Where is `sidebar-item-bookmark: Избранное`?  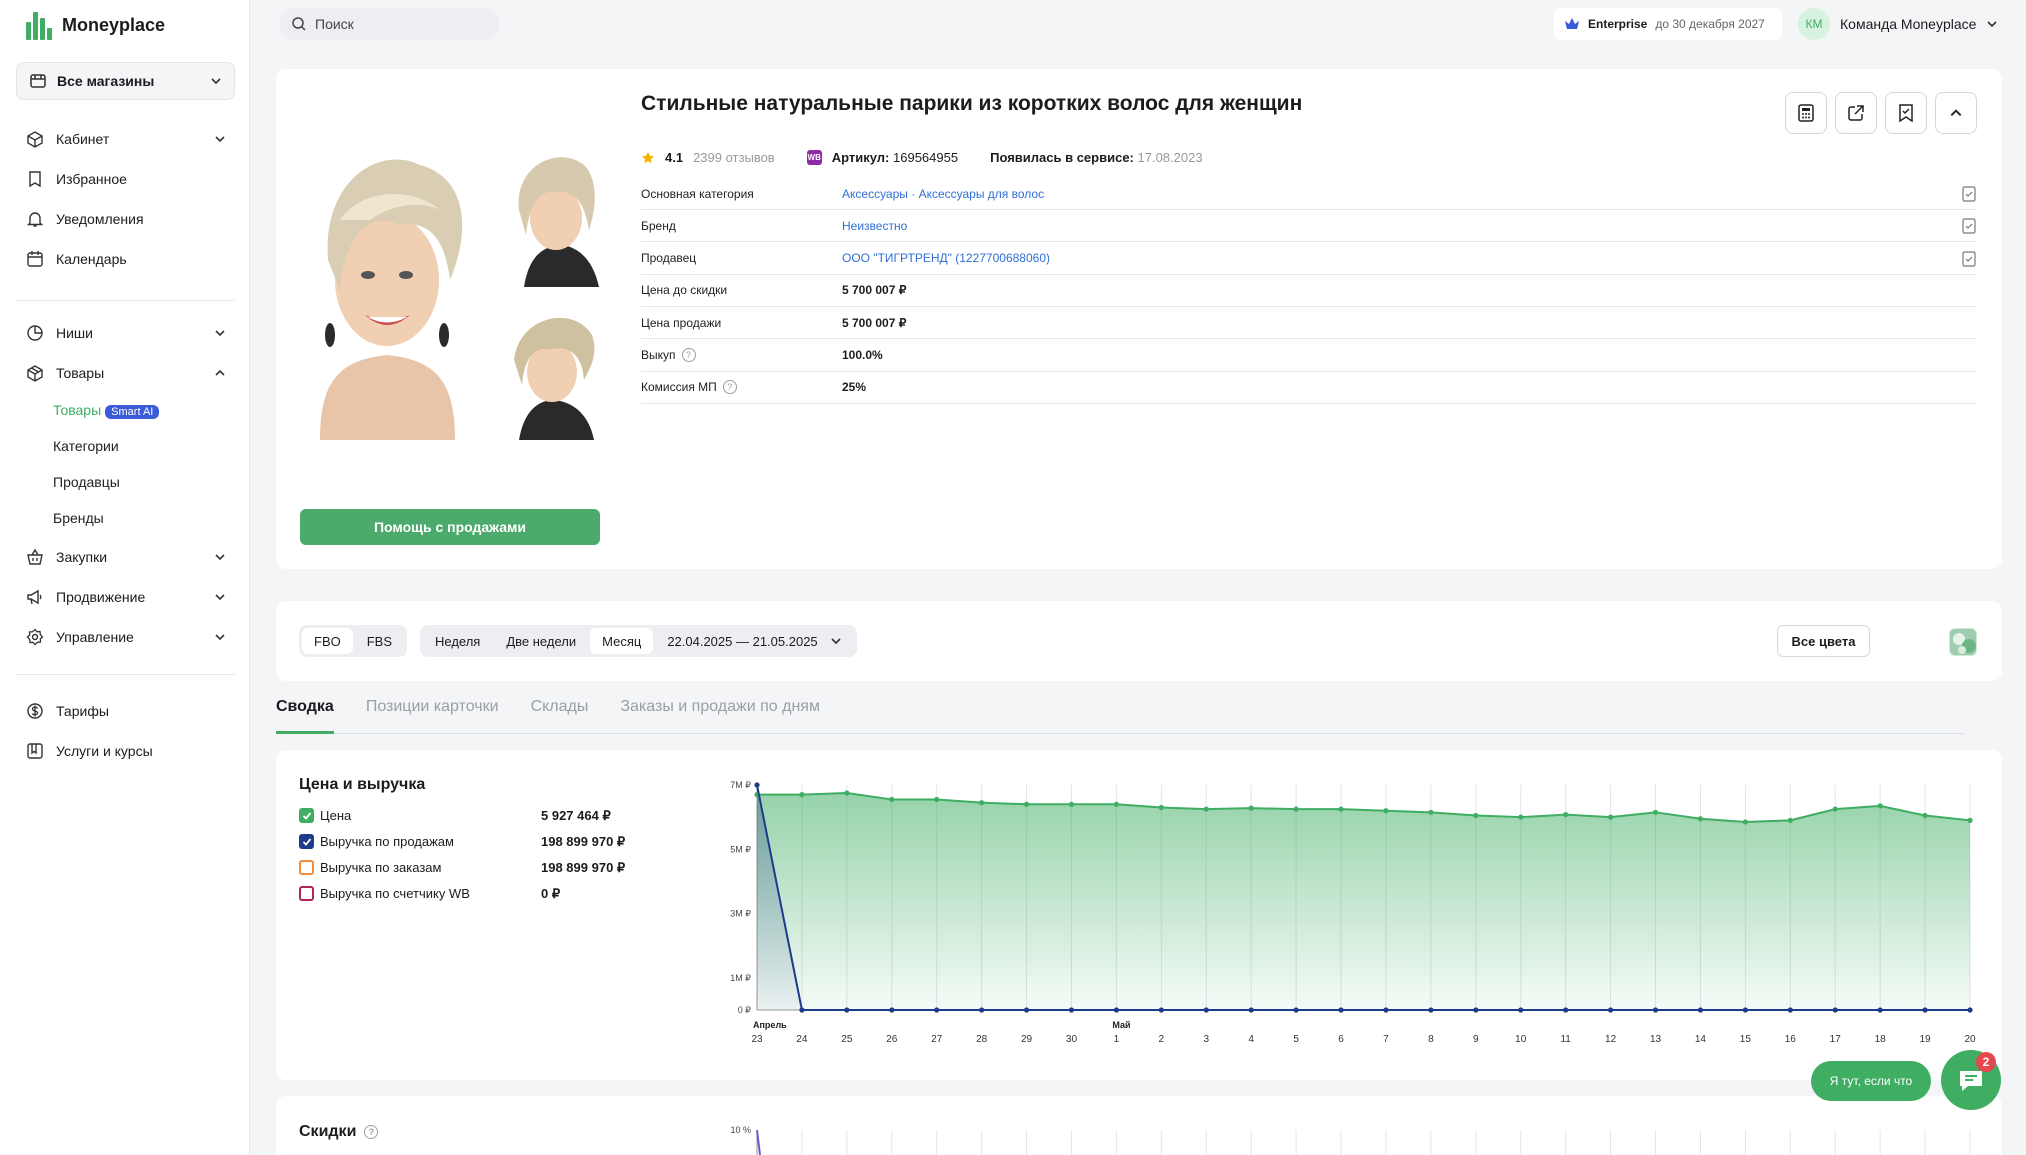 sidebar-item-bookmark: Избранное is located at coordinates (126, 179).